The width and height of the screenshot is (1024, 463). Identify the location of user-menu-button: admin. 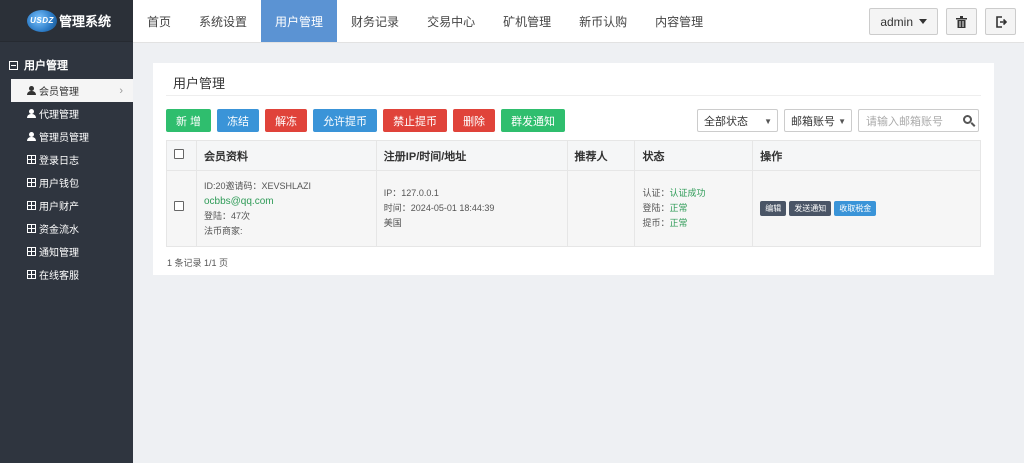
(903, 21).